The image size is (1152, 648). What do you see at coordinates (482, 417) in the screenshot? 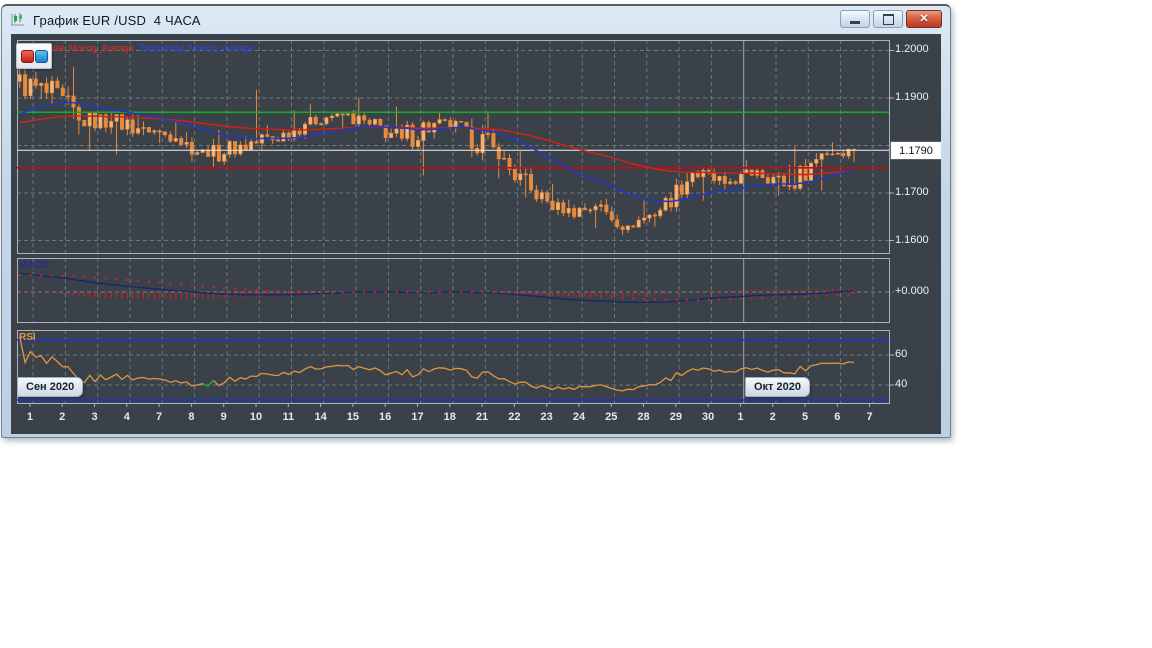
I see `day-label: 21` at bounding box center [482, 417].